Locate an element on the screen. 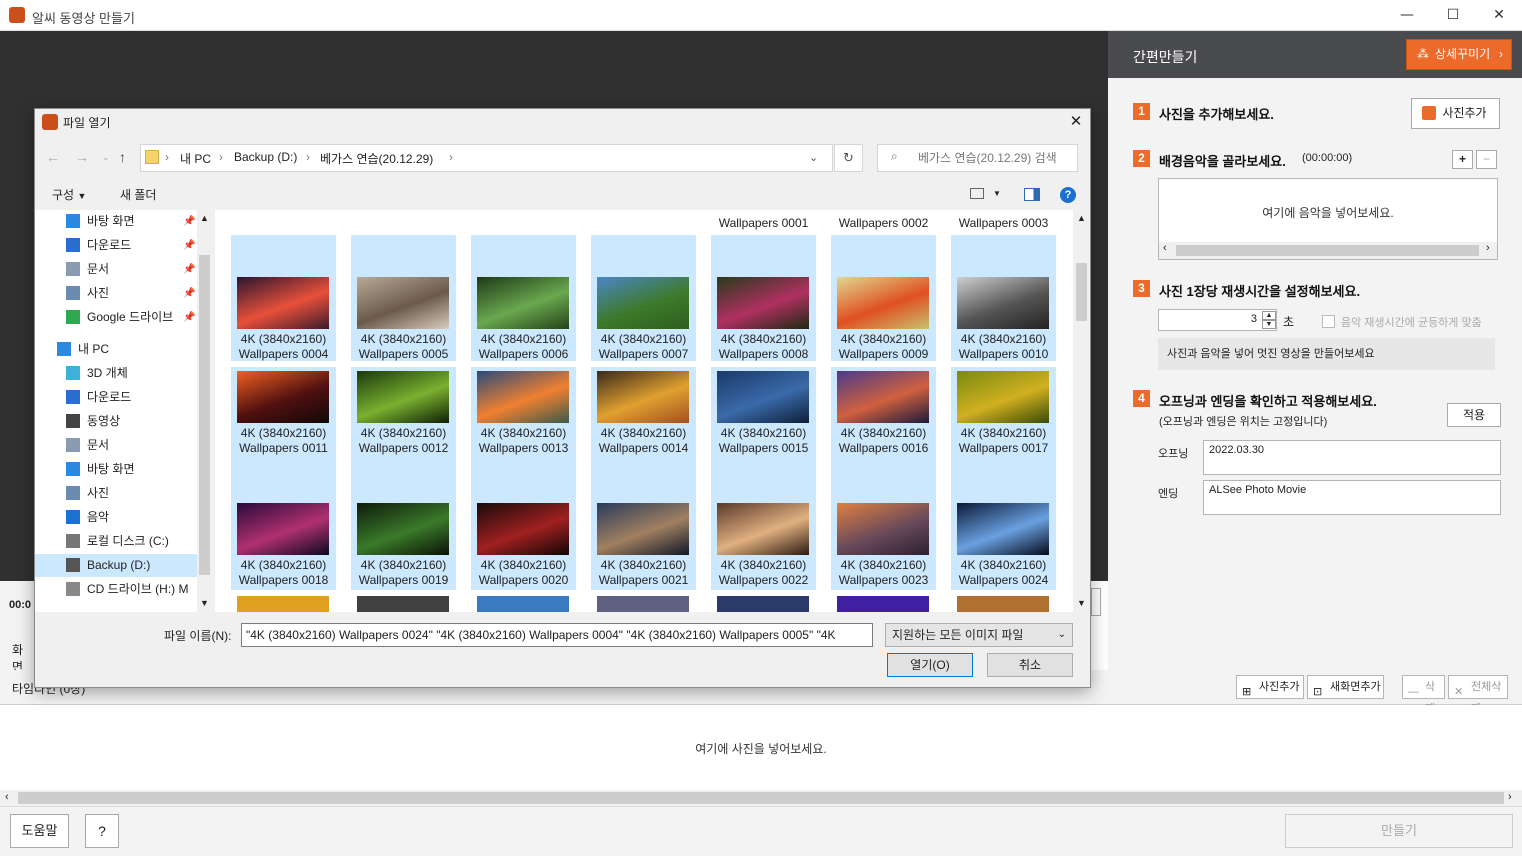 The image size is (1522, 856). add-music-button: + is located at coordinates (1462, 159).